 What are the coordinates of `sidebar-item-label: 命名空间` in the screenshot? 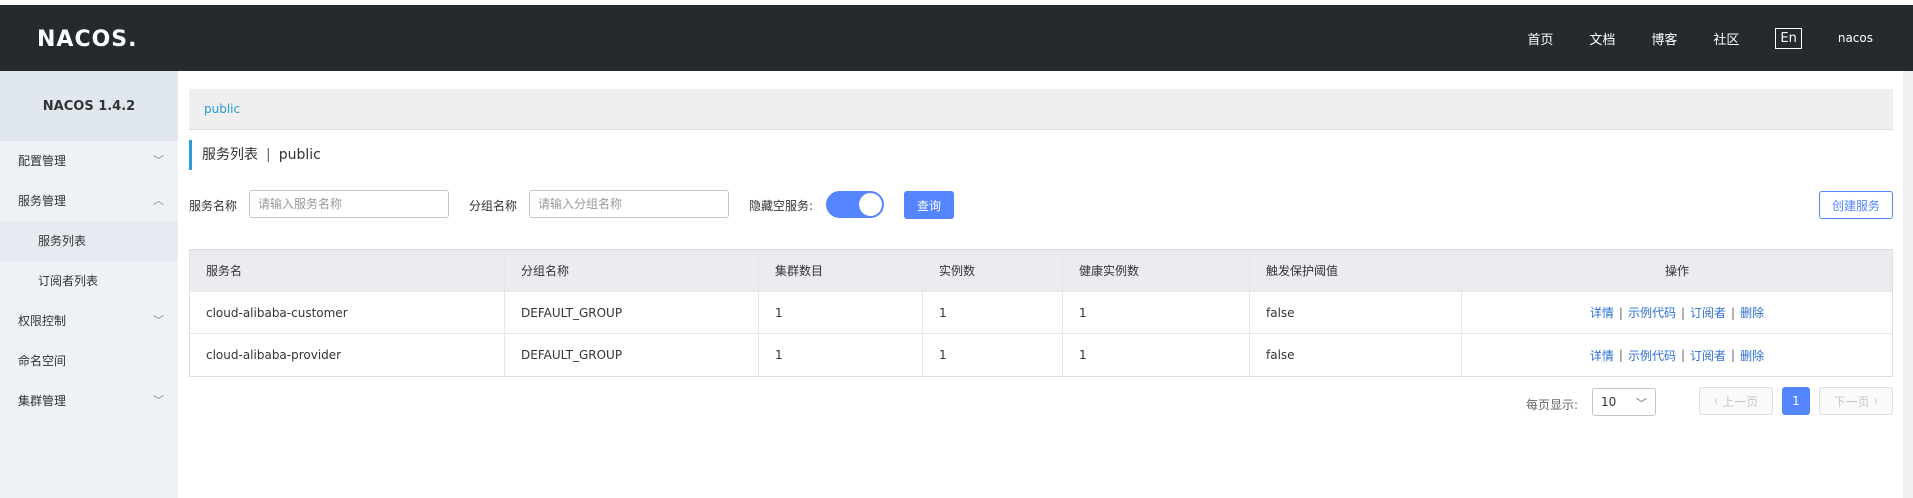 It's located at (42, 361).